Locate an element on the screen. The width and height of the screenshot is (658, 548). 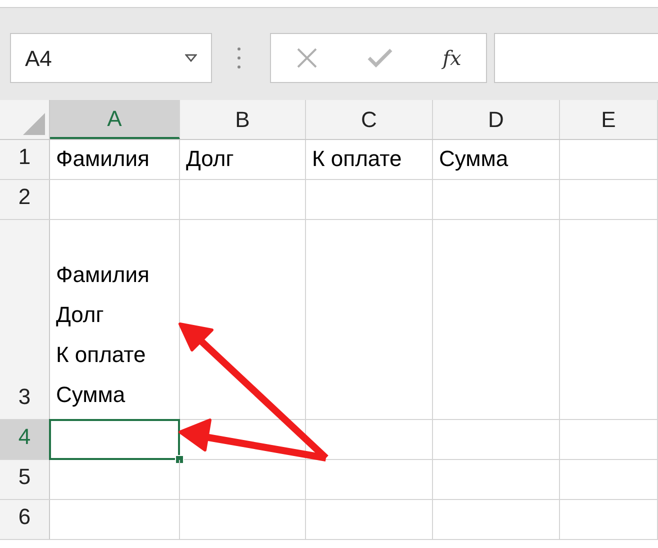
column-header: D is located at coordinates (496, 119).